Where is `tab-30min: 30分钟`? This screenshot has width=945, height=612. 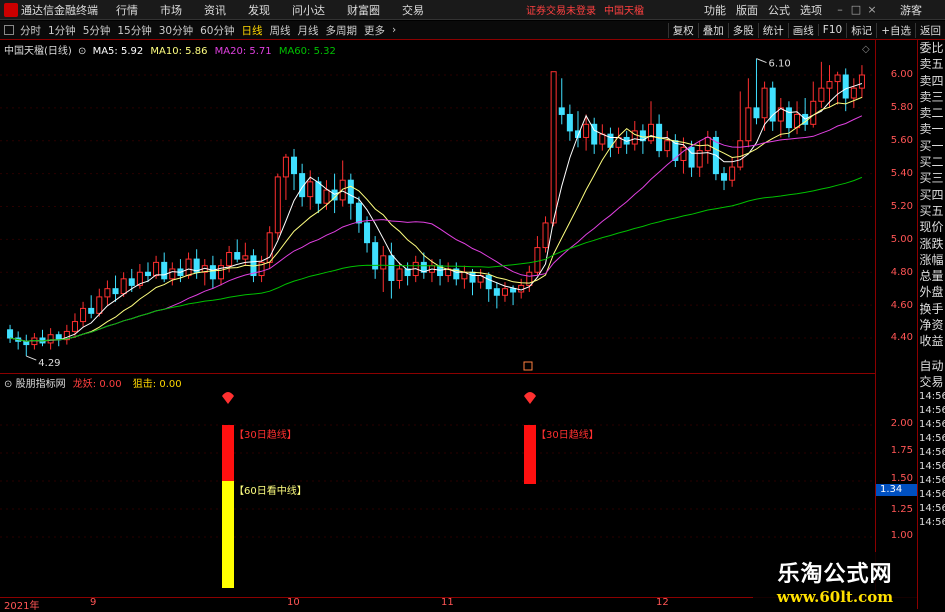
tab-30min: 30分钟 is located at coordinates (176, 30).